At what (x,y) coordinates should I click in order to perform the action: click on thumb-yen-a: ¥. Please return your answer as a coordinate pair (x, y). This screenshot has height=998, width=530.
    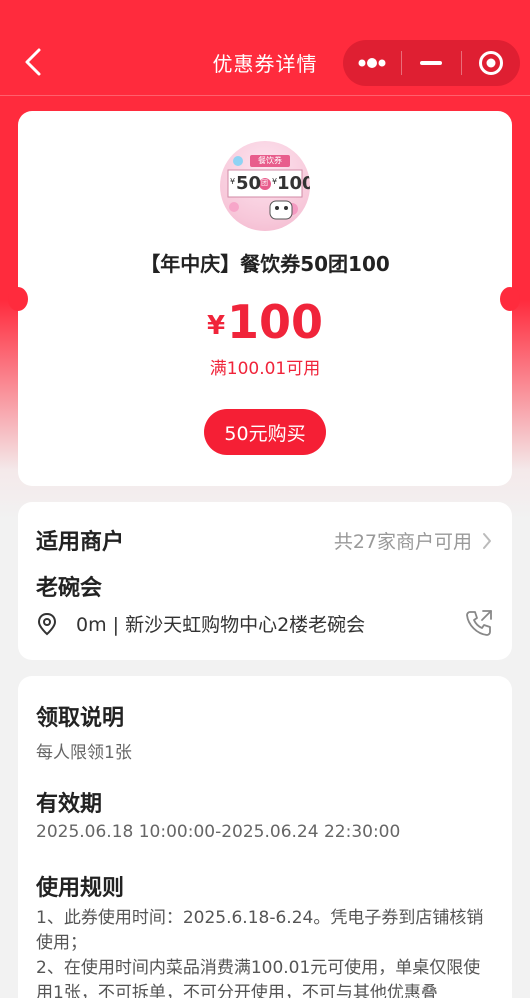
    Looking at the image, I should click on (233, 181).